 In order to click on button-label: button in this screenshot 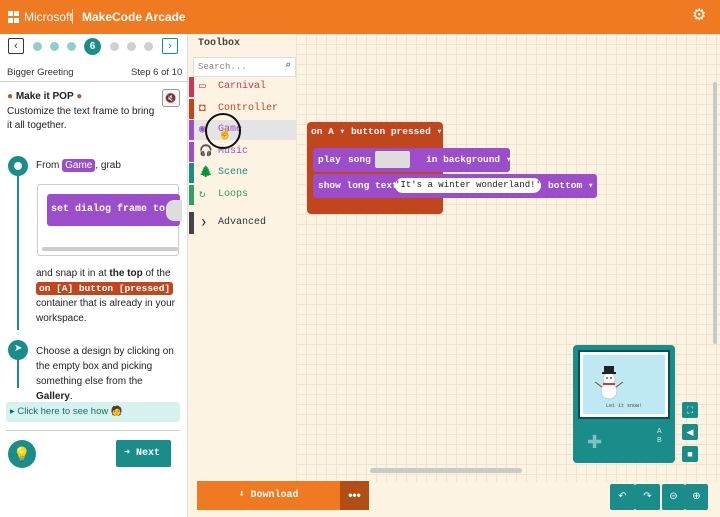, I will do `click(368, 131)`.